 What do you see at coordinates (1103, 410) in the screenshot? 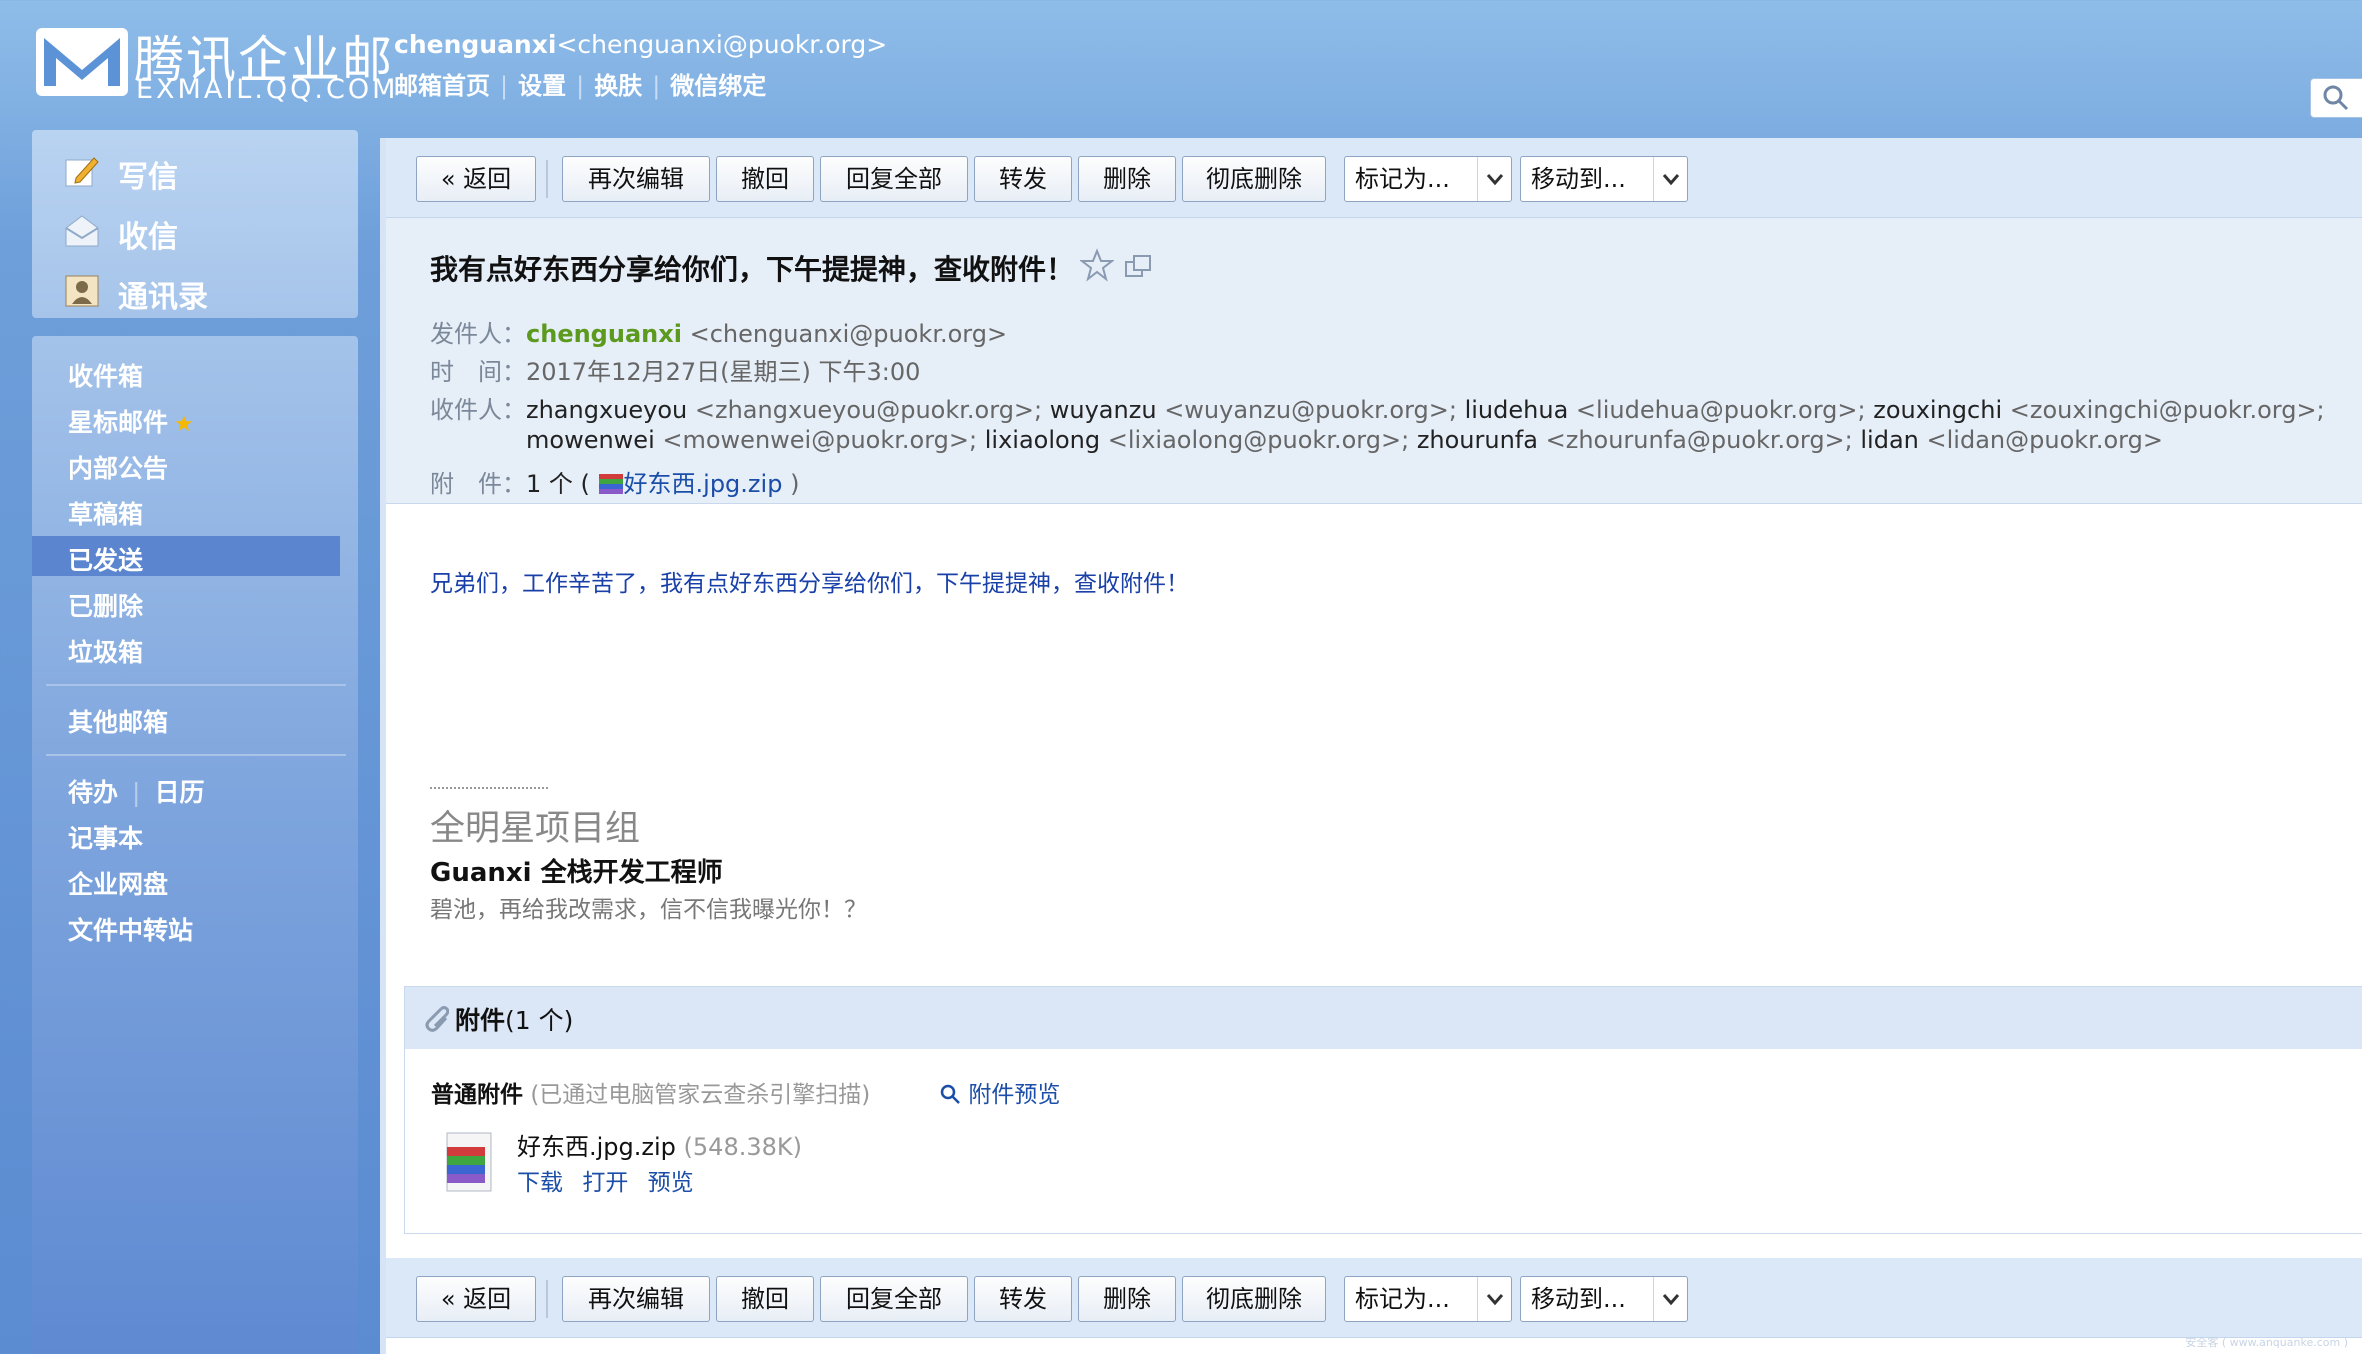
I see `recipient-name: wuyanzu` at bounding box center [1103, 410].